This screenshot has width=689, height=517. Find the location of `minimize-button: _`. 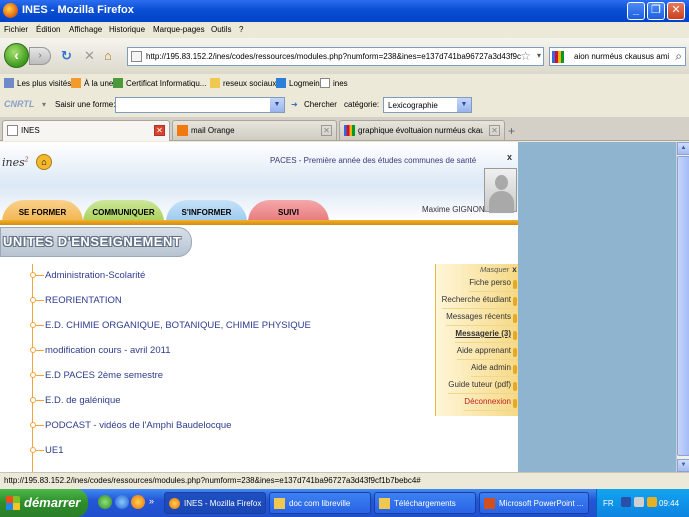

minimize-button: _ is located at coordinates (636, 11).